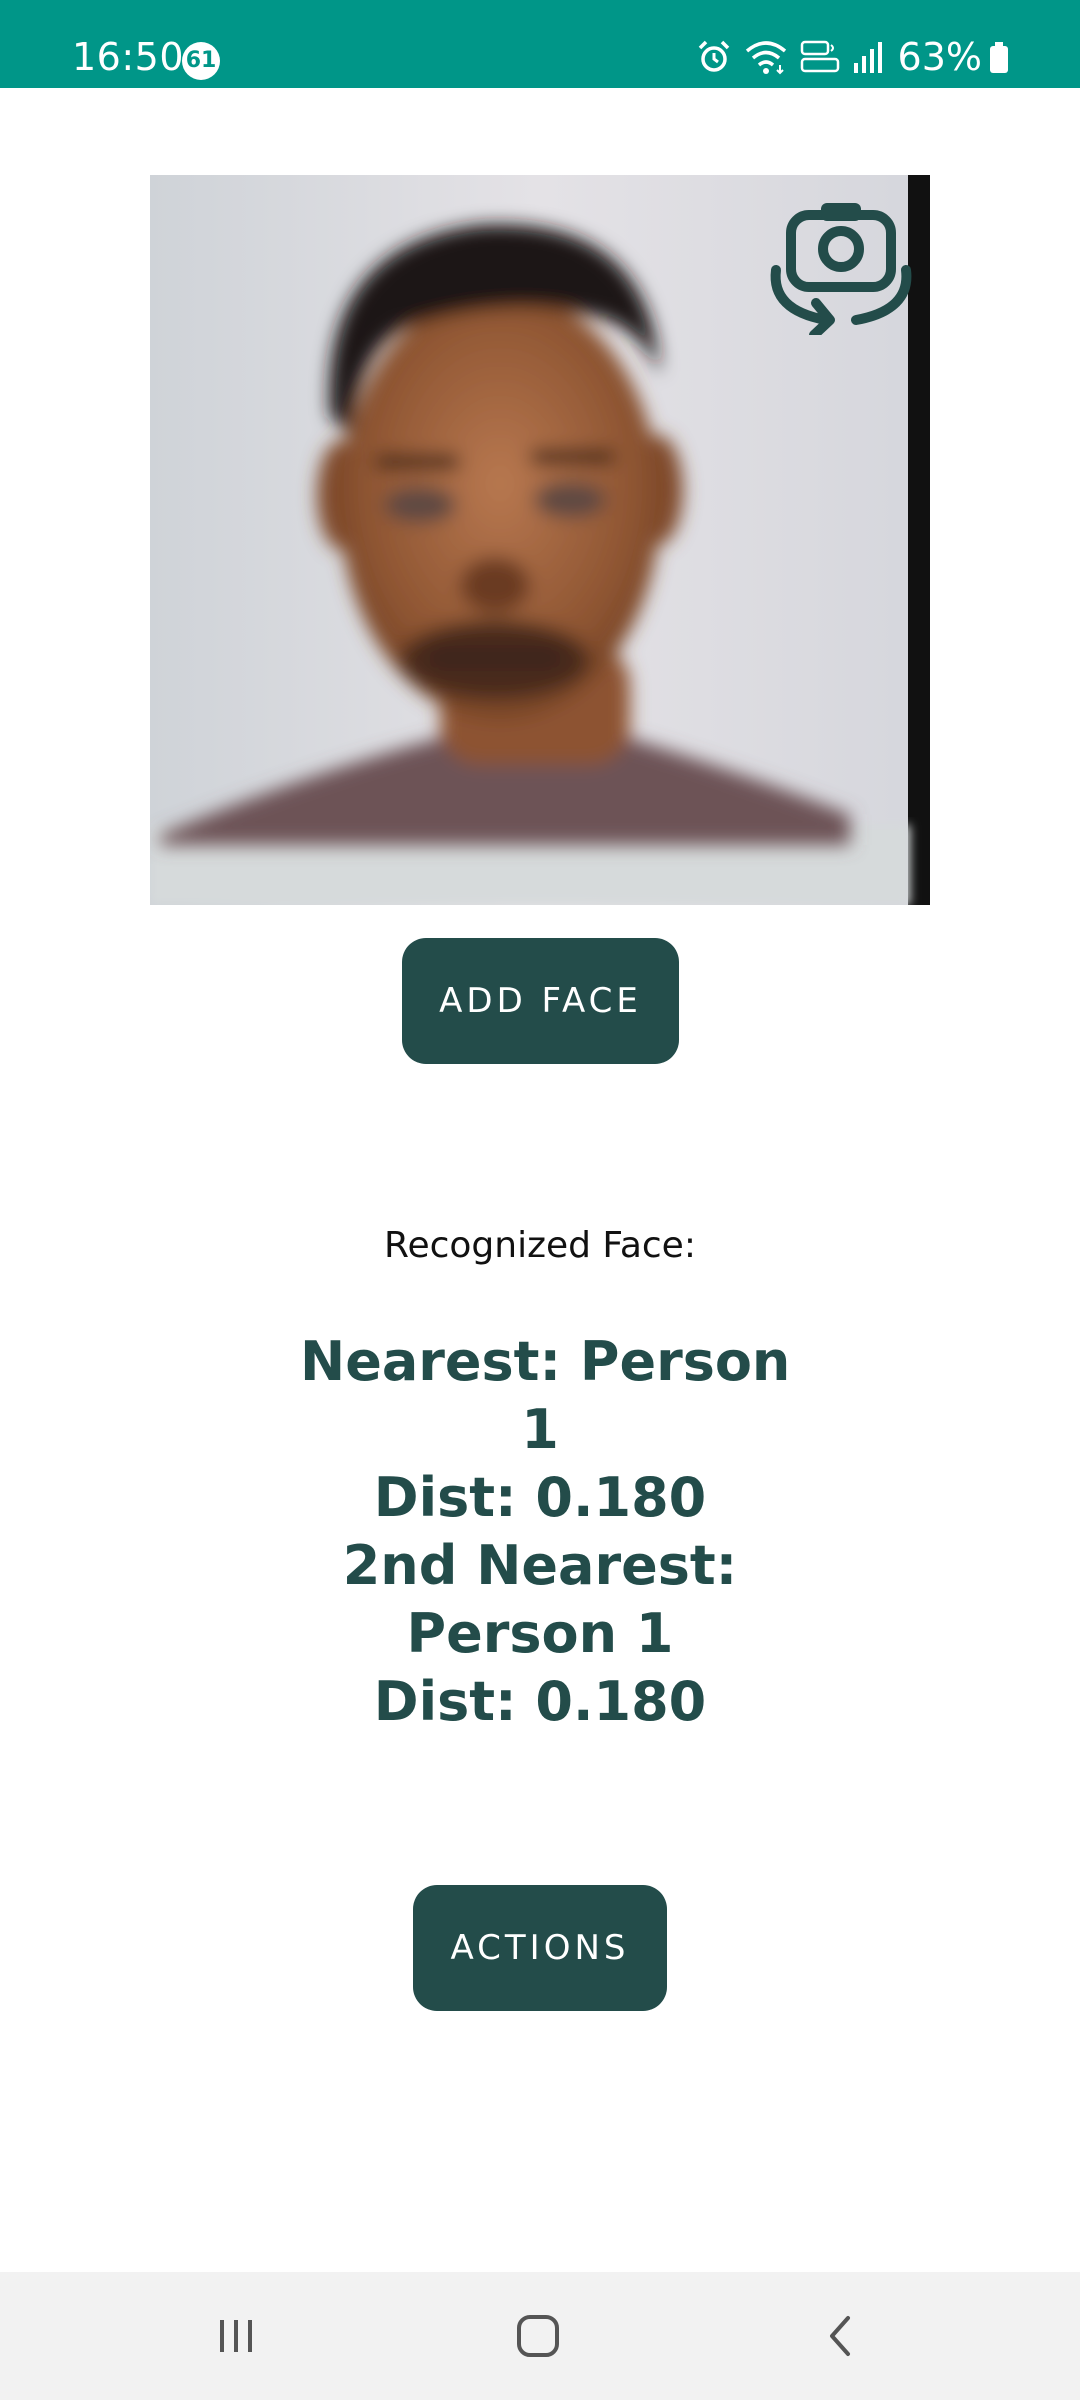 The width and height of the screenshot is (1080, 2400). I want to click on signal-icon, so click(868, 57).